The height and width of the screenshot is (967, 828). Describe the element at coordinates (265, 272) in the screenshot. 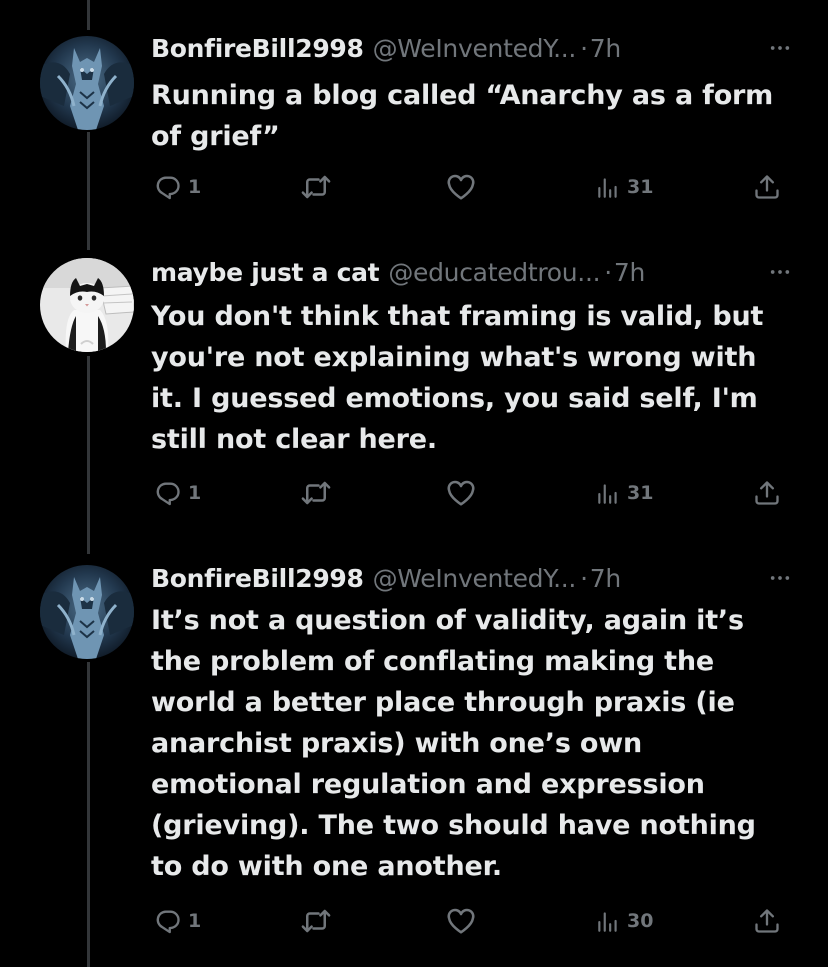

I see `display-name: maybe just a cat` at that location.